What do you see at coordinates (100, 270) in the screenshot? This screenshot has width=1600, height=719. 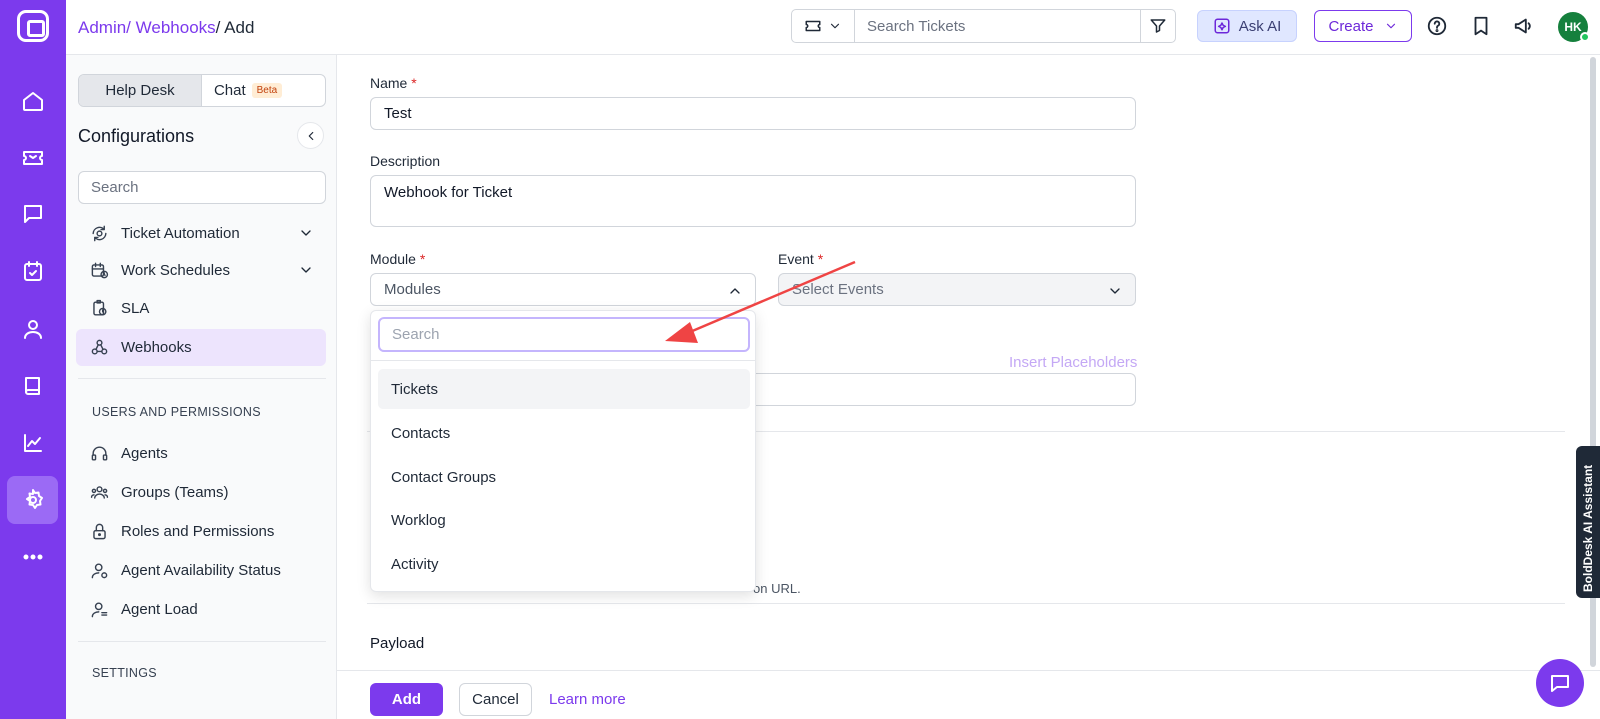 I see `calendar-clock-icon` at bounding box center [100, 270].